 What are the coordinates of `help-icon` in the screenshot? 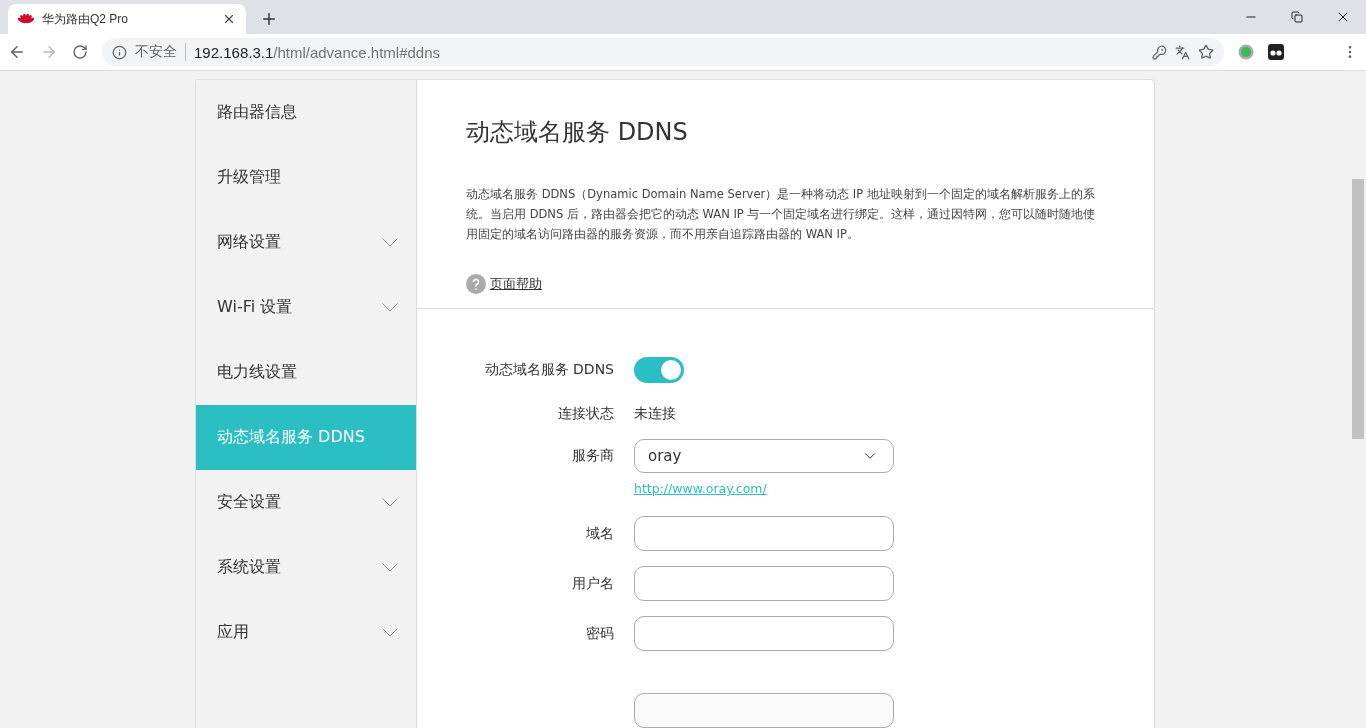 It's located at (476, 284).